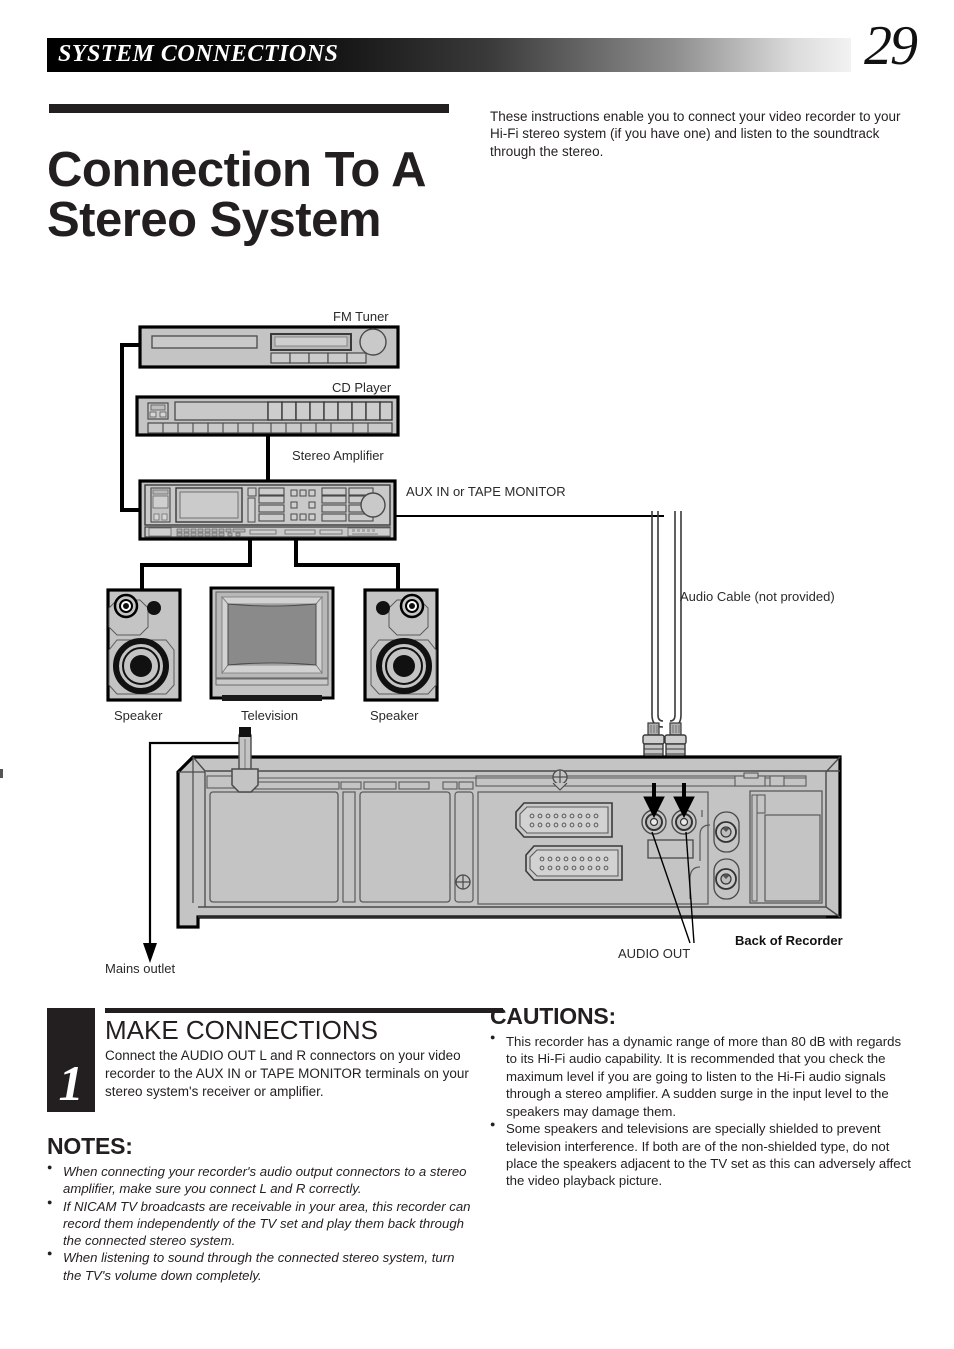  I want to click on title-rule, so click(249, 108).